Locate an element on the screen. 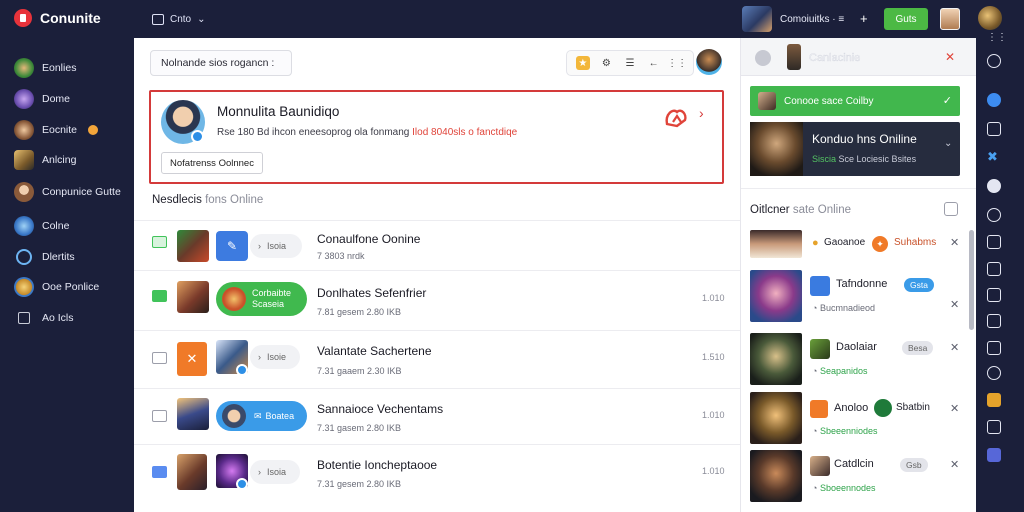 The width and height of the screenshot is (1024, 512). tag-sublabel: Scaseia is located at coordinates (268, 304).